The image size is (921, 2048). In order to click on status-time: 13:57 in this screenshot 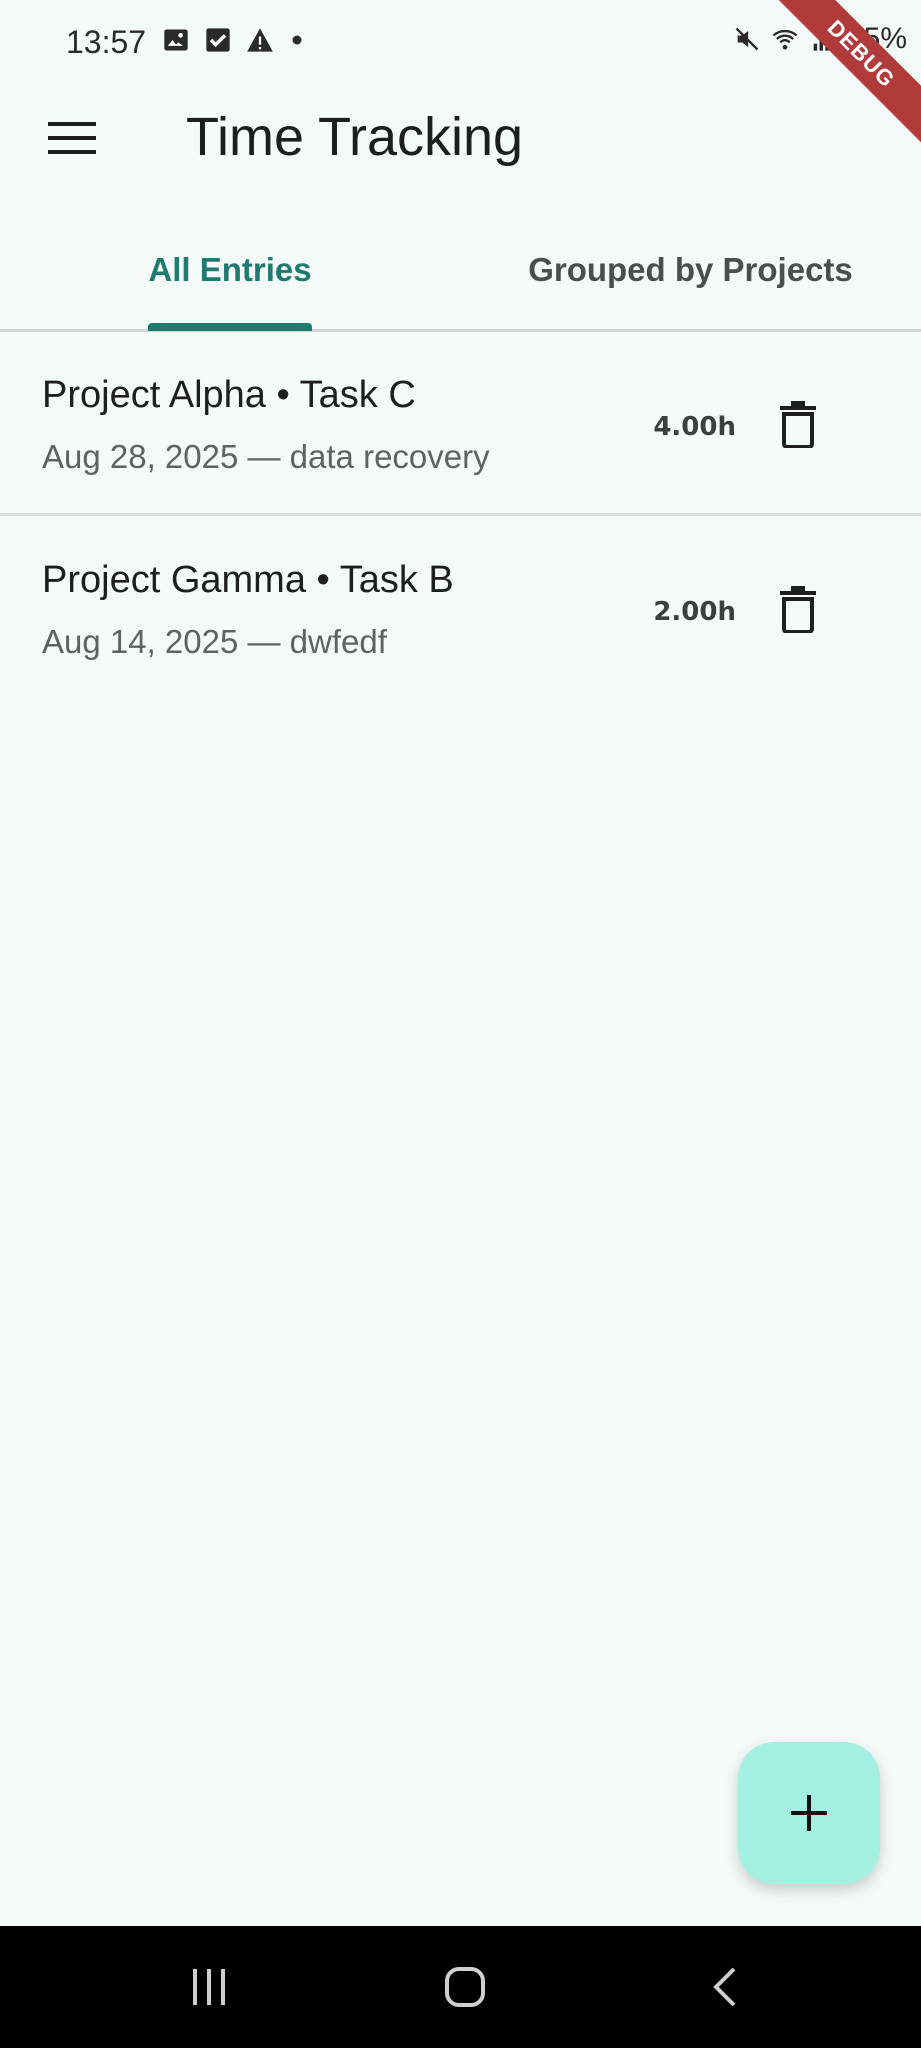, I will do `click(106, 42)`.